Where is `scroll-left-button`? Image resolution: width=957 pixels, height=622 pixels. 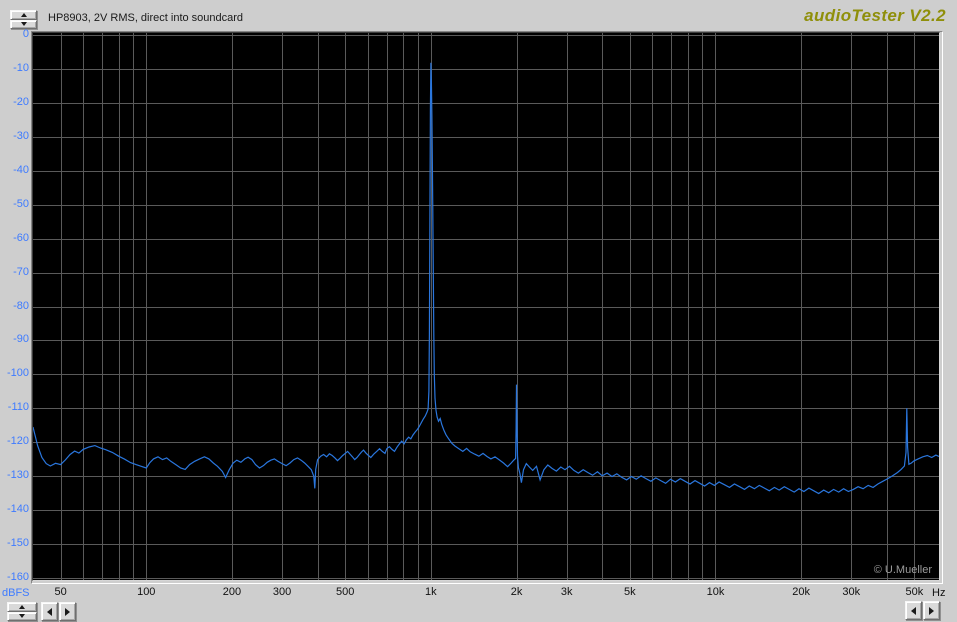 scroll-left-button is located at coordinates (49, 611).